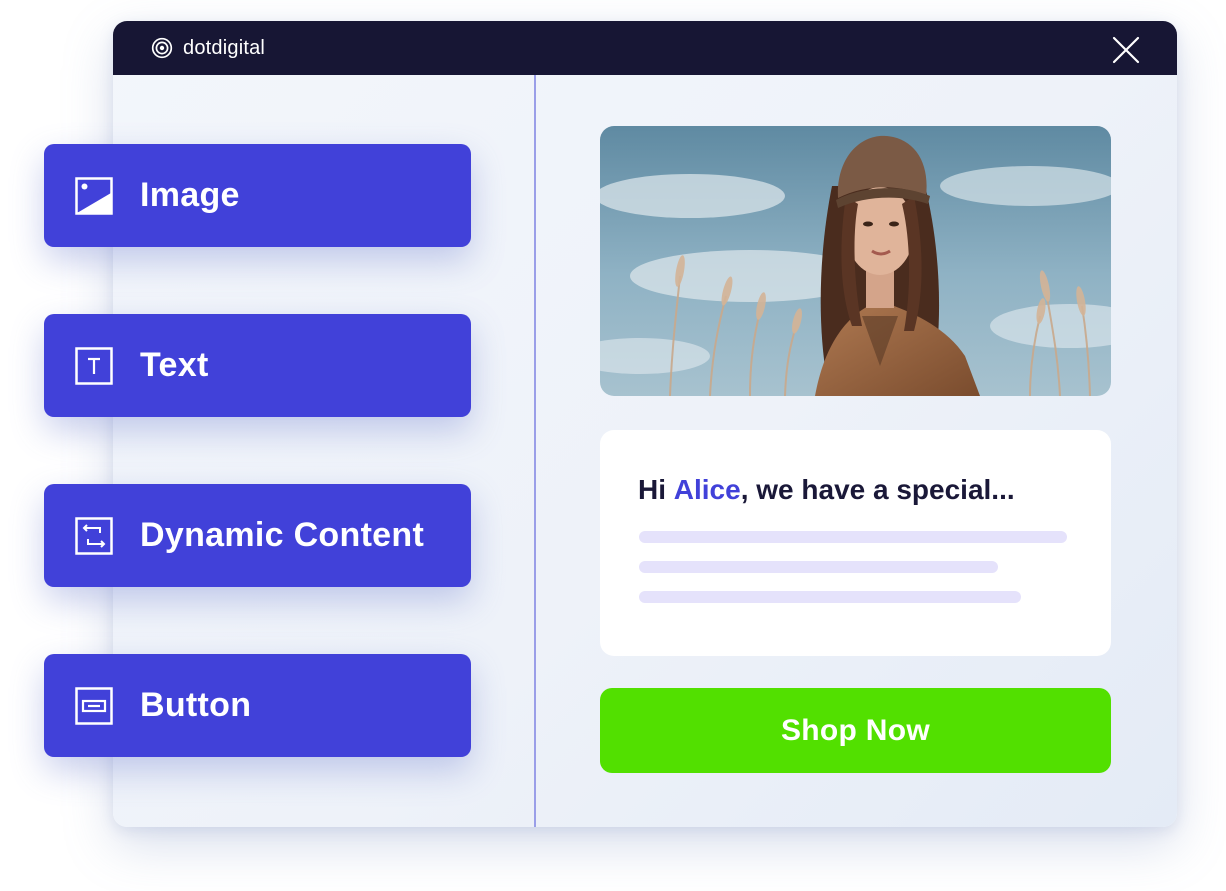  What do you see at coordinates (257, 705) in the screenshot?
I see `button-block: Button` at bounding box center [257, 705].